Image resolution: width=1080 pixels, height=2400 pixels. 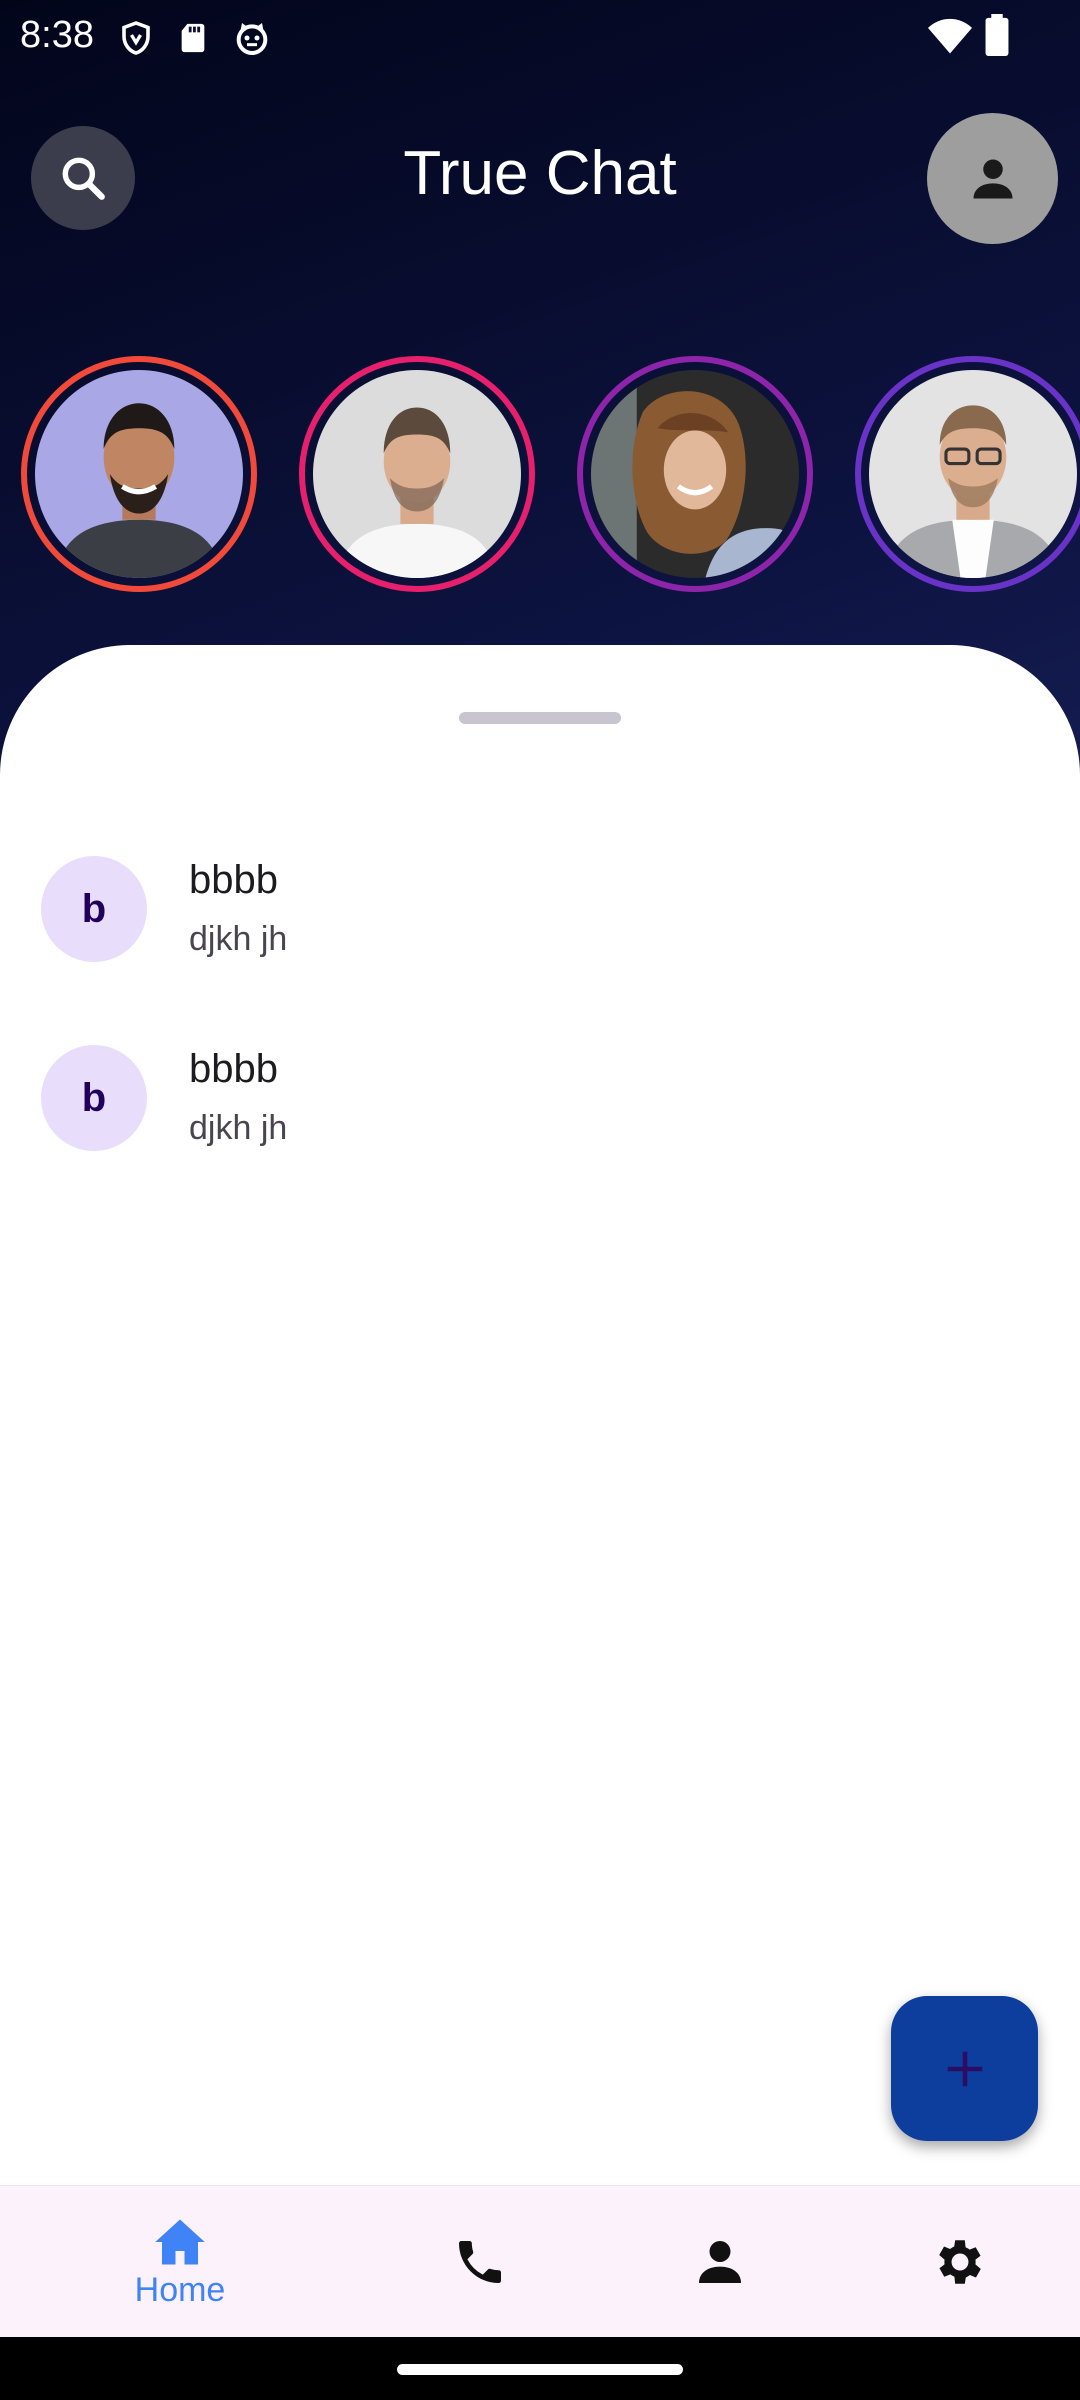 I want to click on nav-item-settings, so click(x=960, y=2262).